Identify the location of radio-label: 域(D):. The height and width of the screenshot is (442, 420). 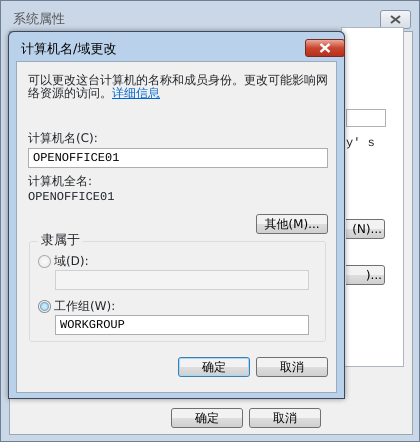
(71, 261).